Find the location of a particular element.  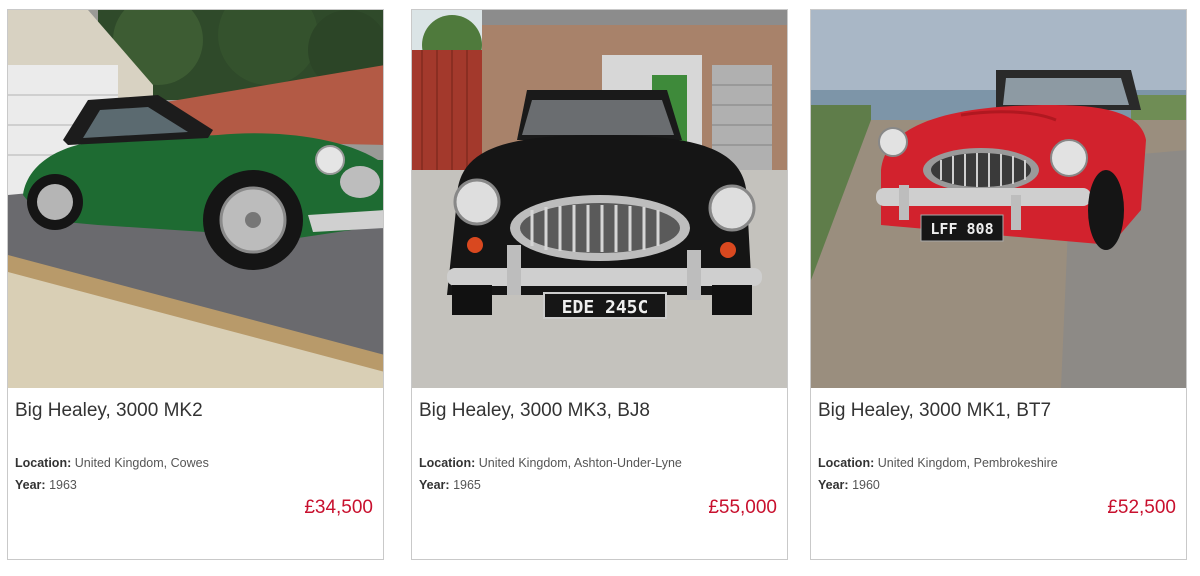

year-value: 1965 is located at coordinates (467, 485).